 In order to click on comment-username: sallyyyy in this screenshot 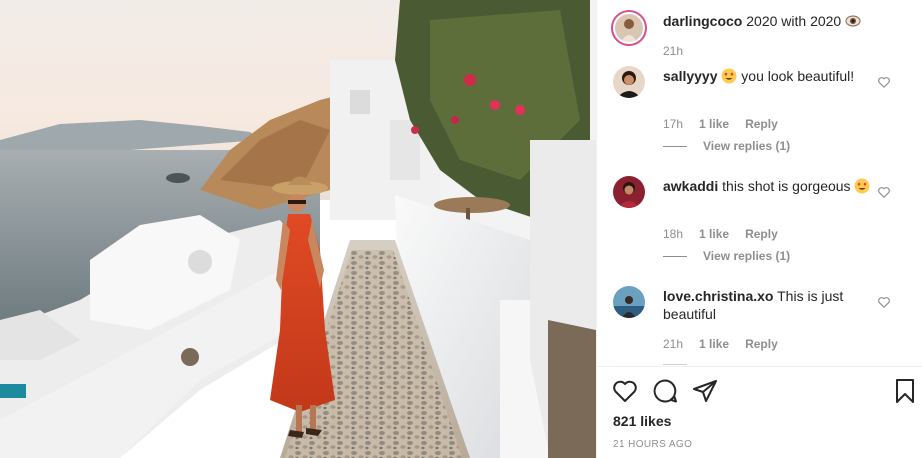, I will do `click(690, 76)`.